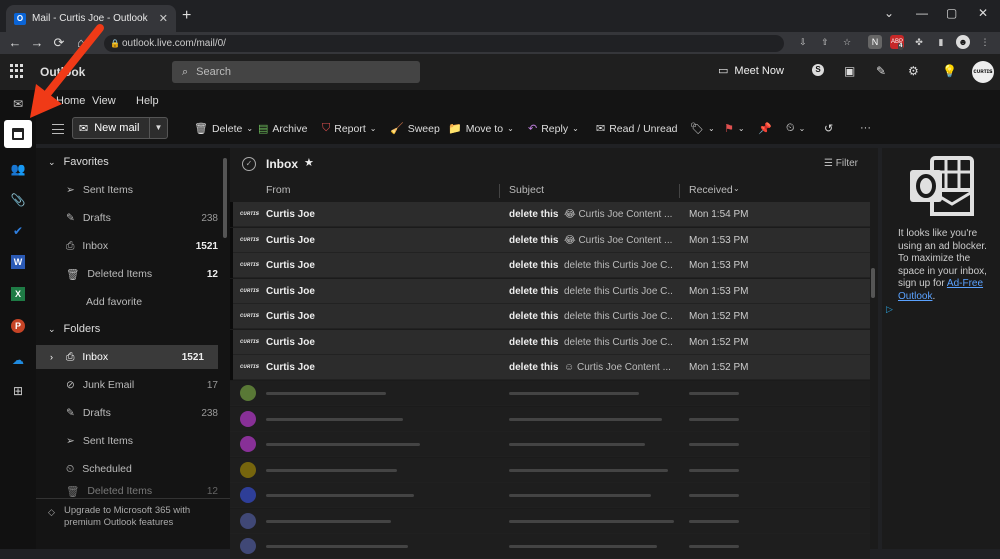  I want to click on reply-button: ↶ Reply ⌄, so click(553, 129).